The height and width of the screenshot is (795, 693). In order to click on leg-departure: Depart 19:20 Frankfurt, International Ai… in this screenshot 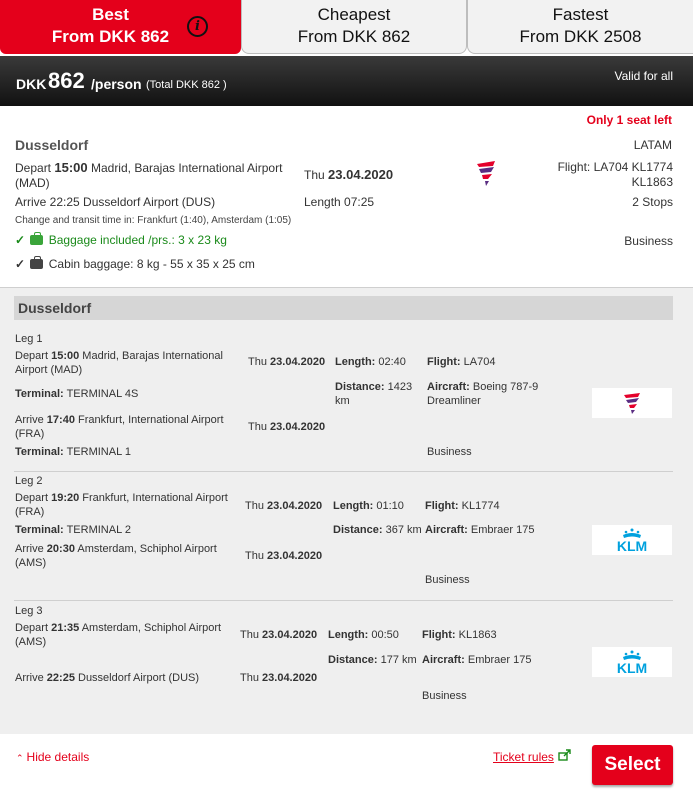, I will do `click(121, 505)`.